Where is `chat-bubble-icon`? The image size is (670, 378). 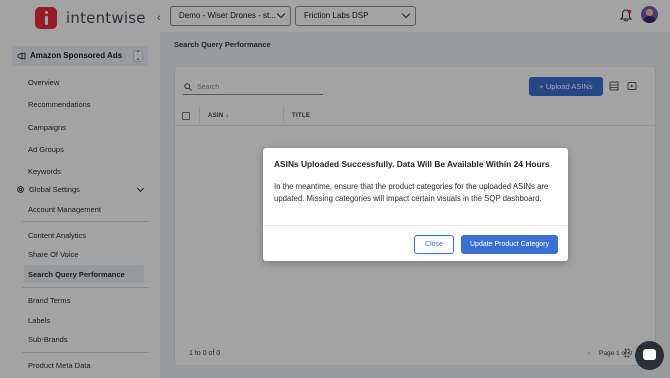 chat-bubble-icon is located at coordinates (649, 354).